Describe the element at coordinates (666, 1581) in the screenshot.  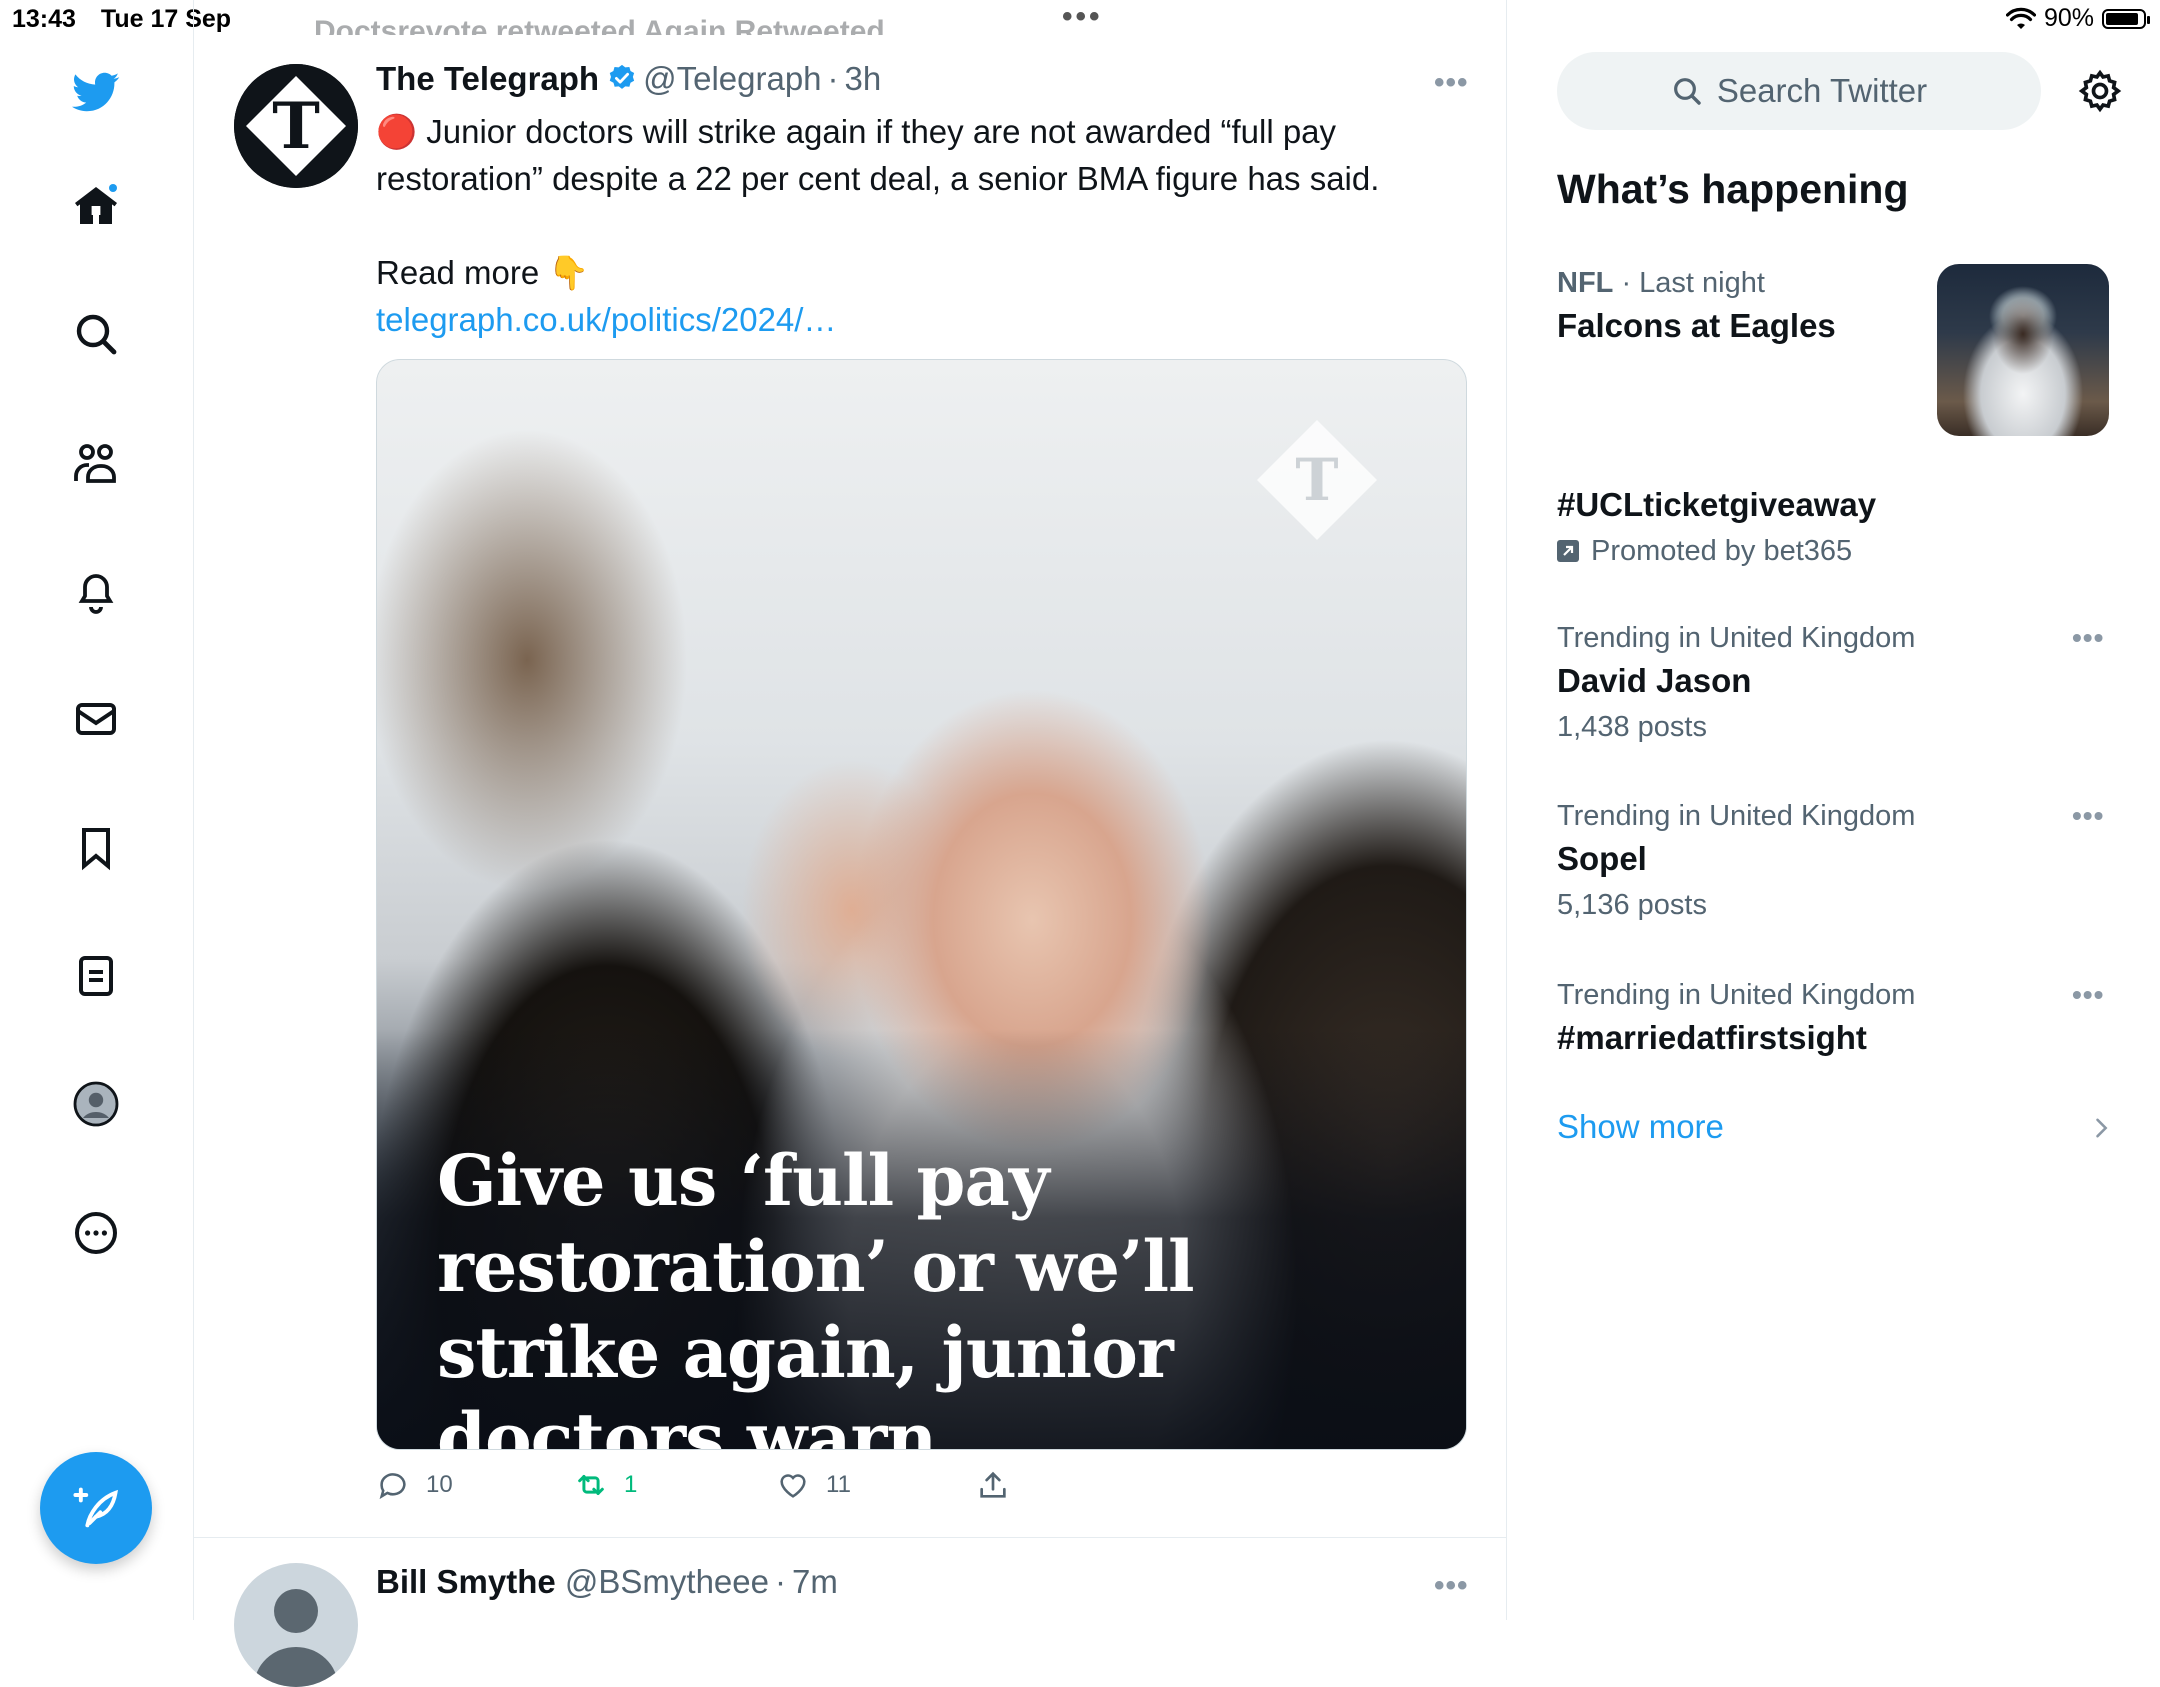
I see `tweet-author-handle: @BSmytheee` at that location.